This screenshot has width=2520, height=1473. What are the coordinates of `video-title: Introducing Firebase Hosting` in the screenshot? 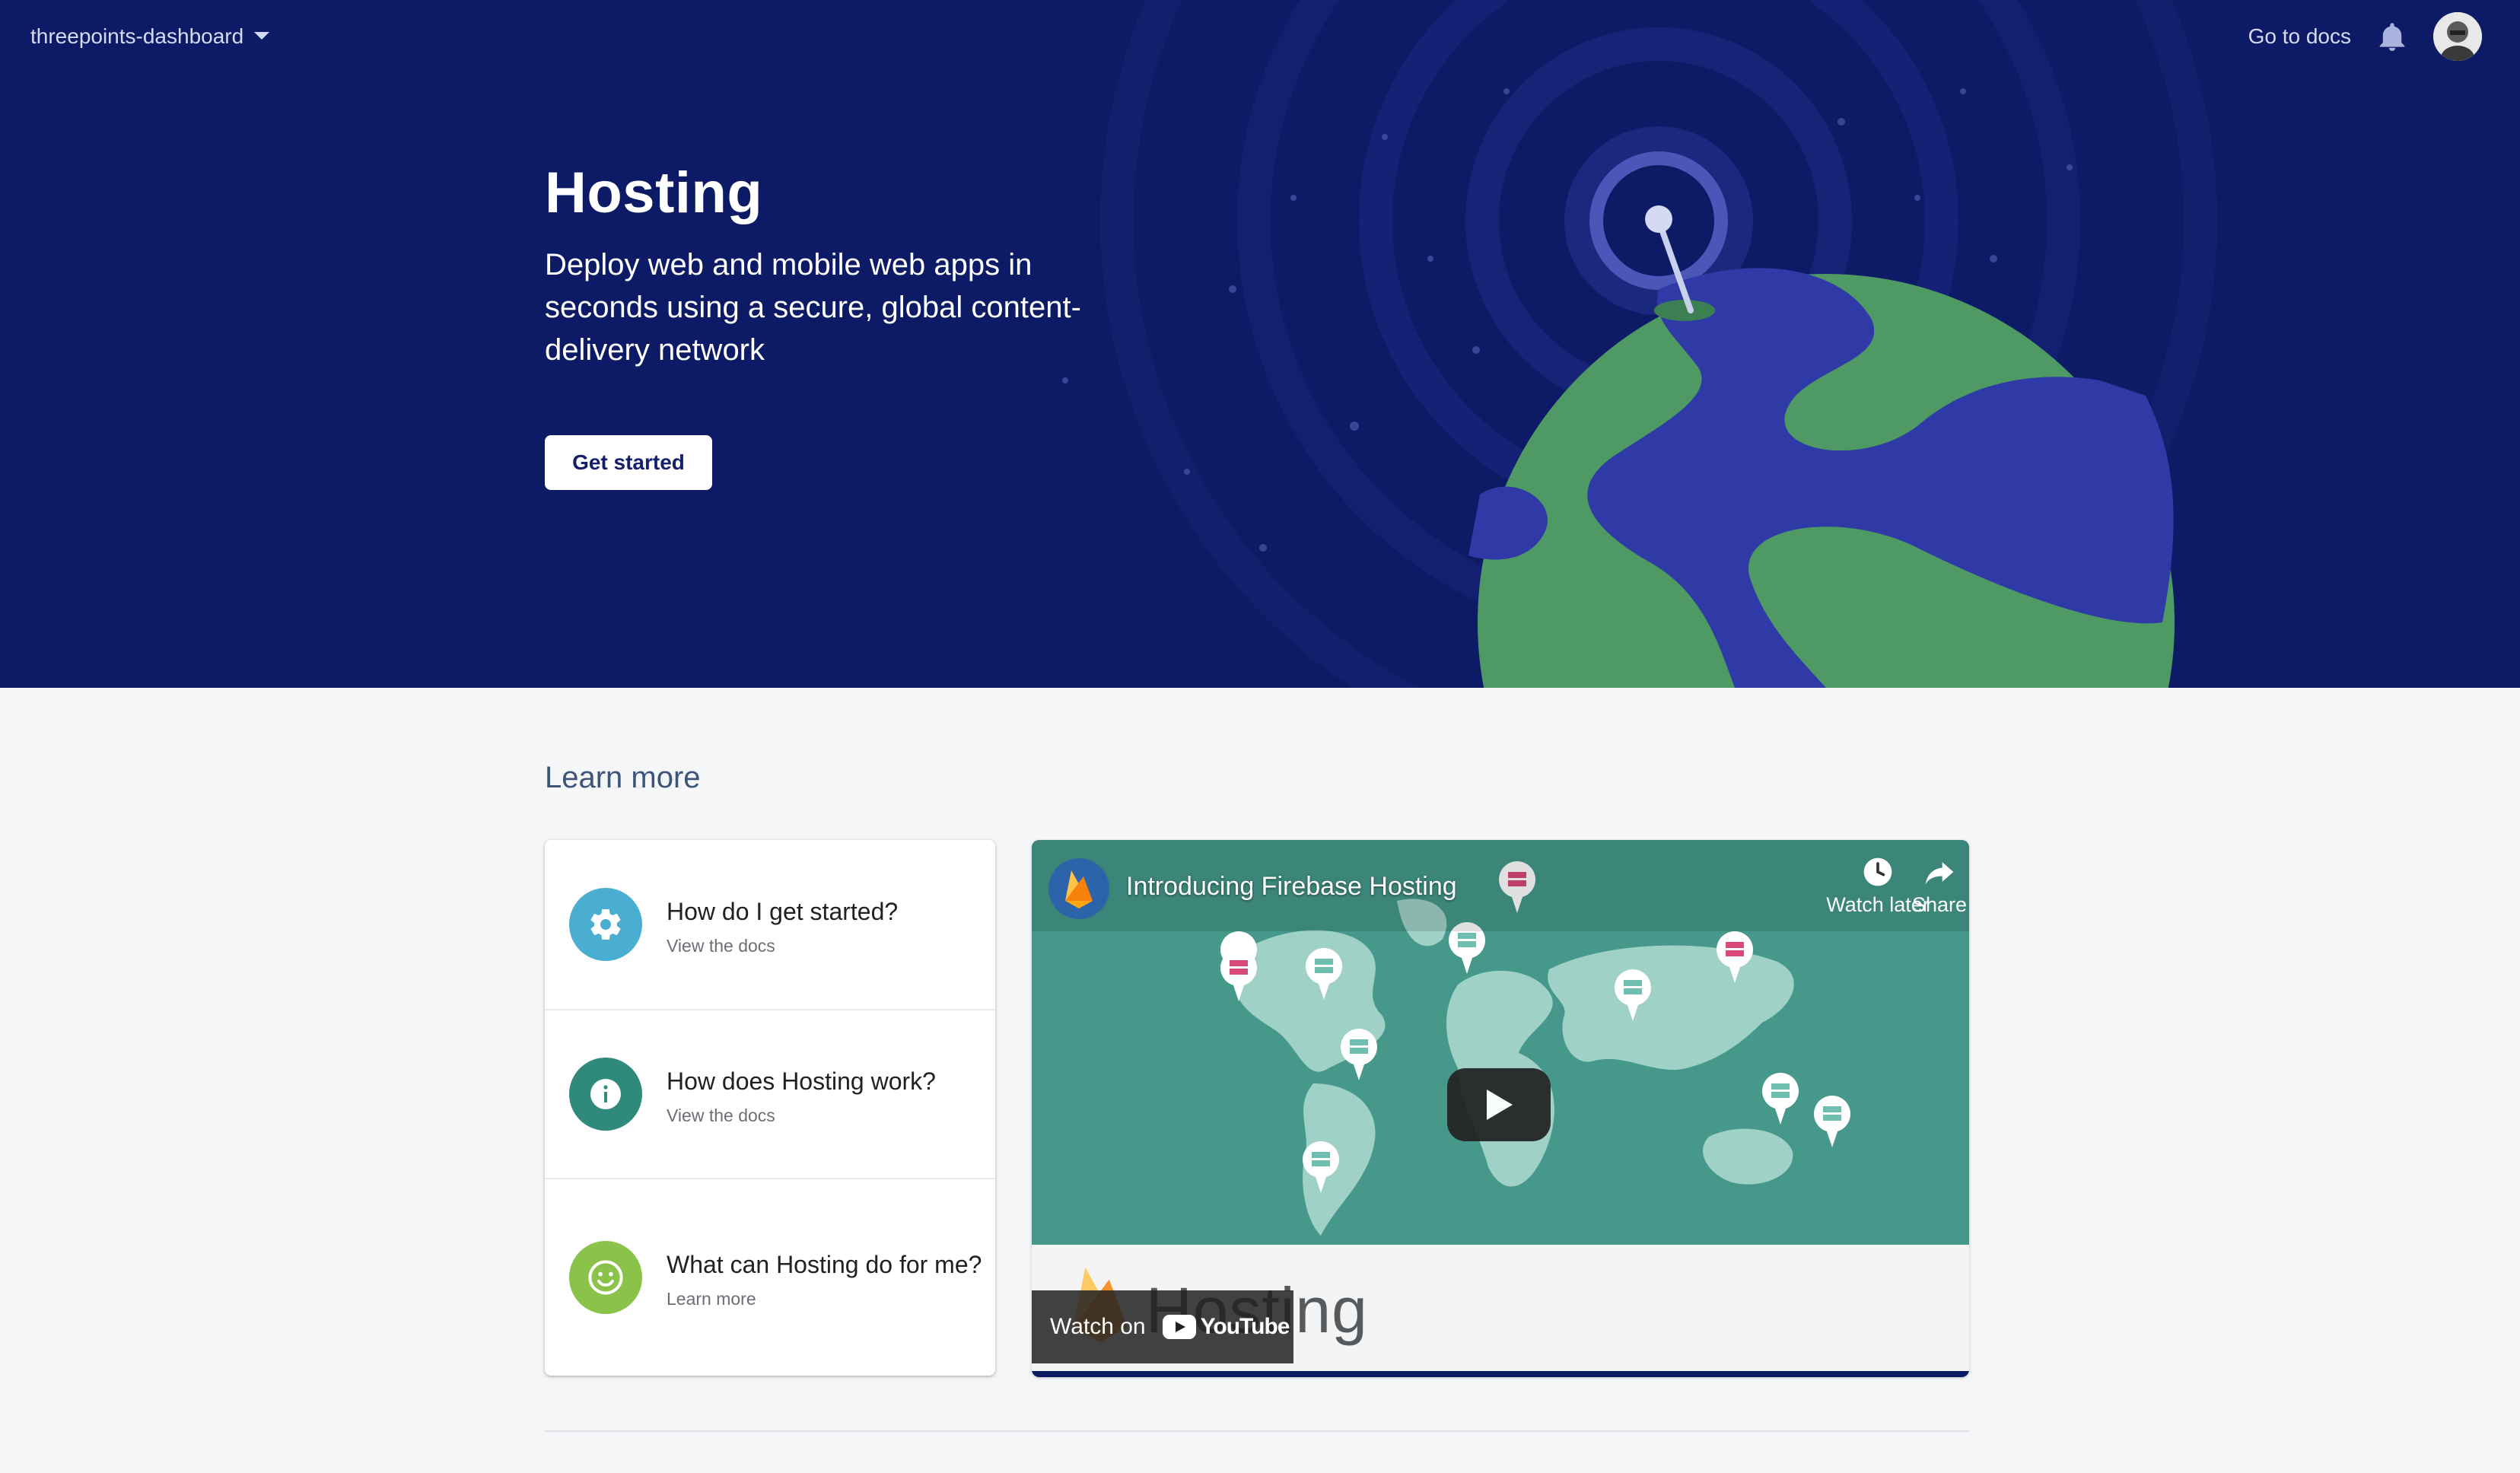 It's located at (1292, 887).